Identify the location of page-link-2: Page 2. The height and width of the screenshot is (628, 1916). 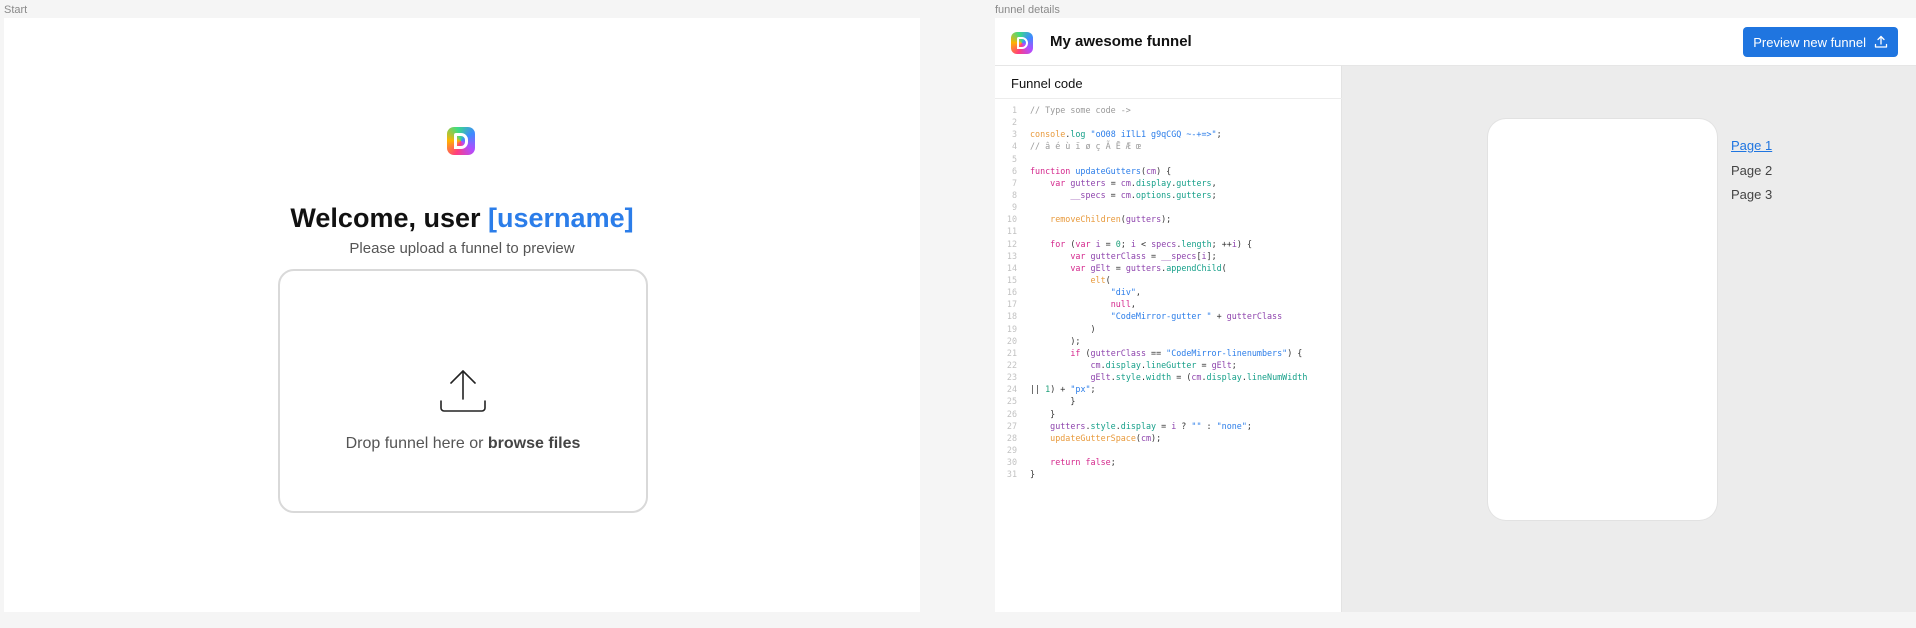
(1751, 175).